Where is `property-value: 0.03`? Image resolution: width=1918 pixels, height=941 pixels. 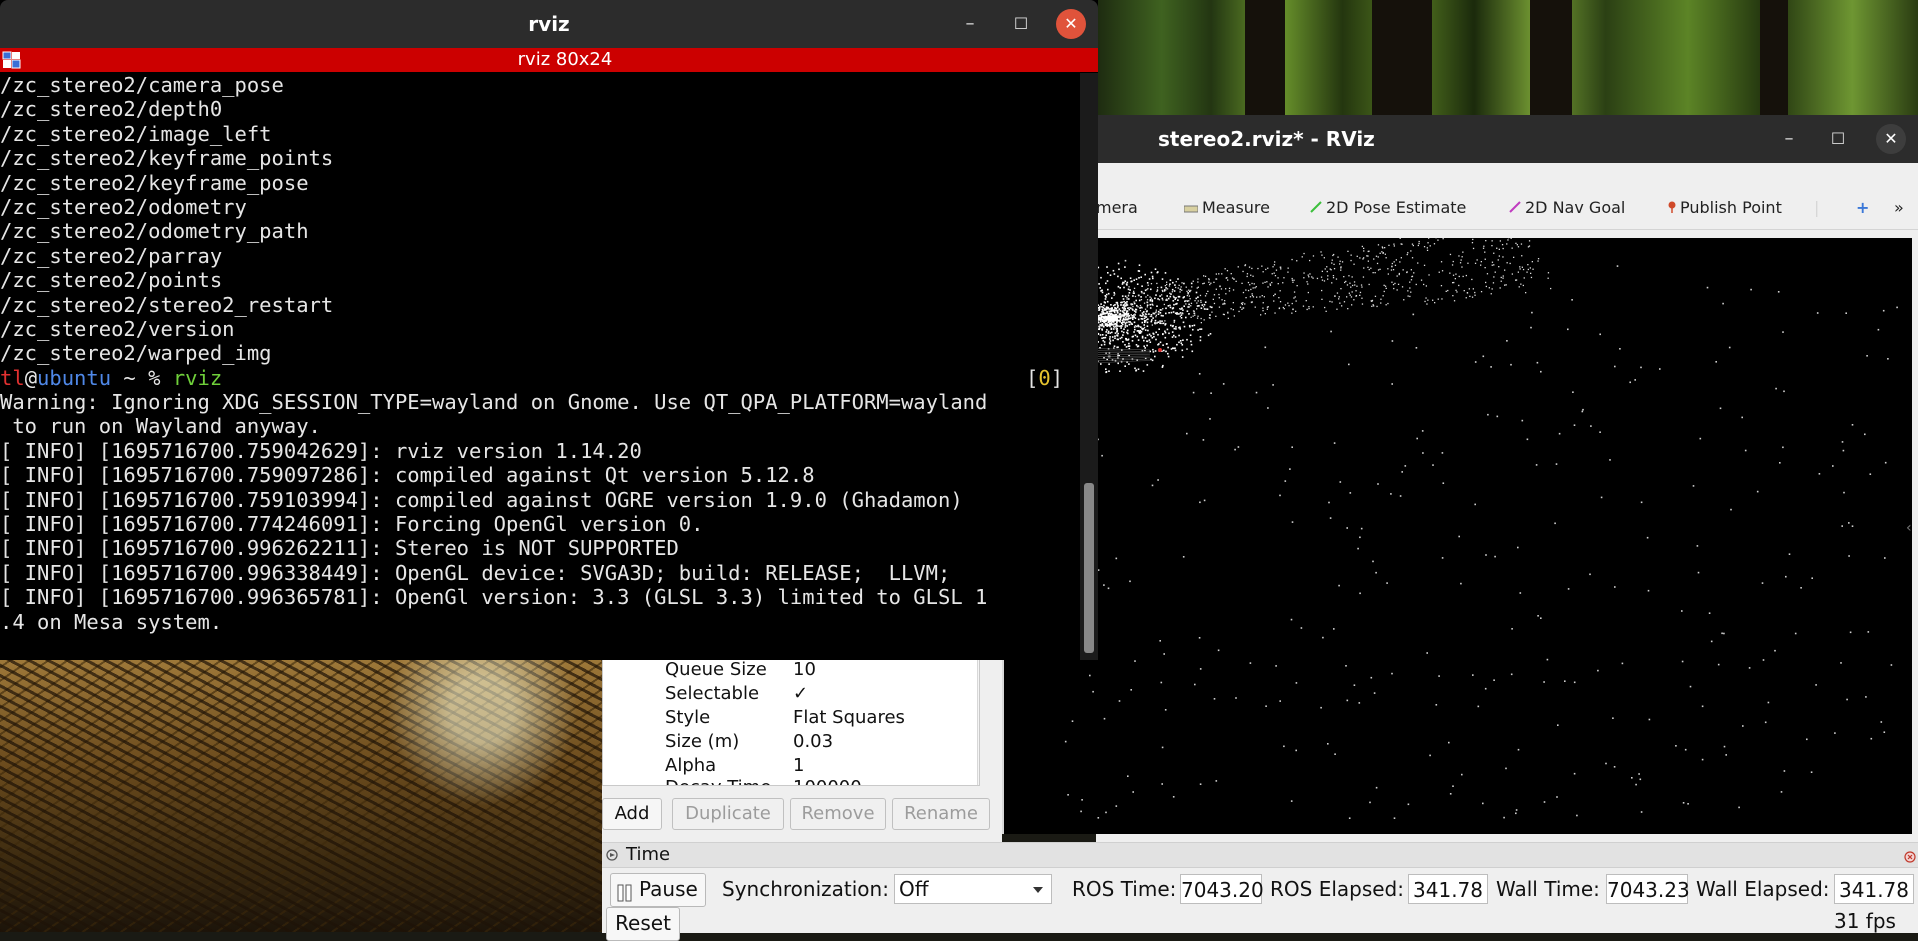 property-value: 0.03 is located at coordinates (813, 741).